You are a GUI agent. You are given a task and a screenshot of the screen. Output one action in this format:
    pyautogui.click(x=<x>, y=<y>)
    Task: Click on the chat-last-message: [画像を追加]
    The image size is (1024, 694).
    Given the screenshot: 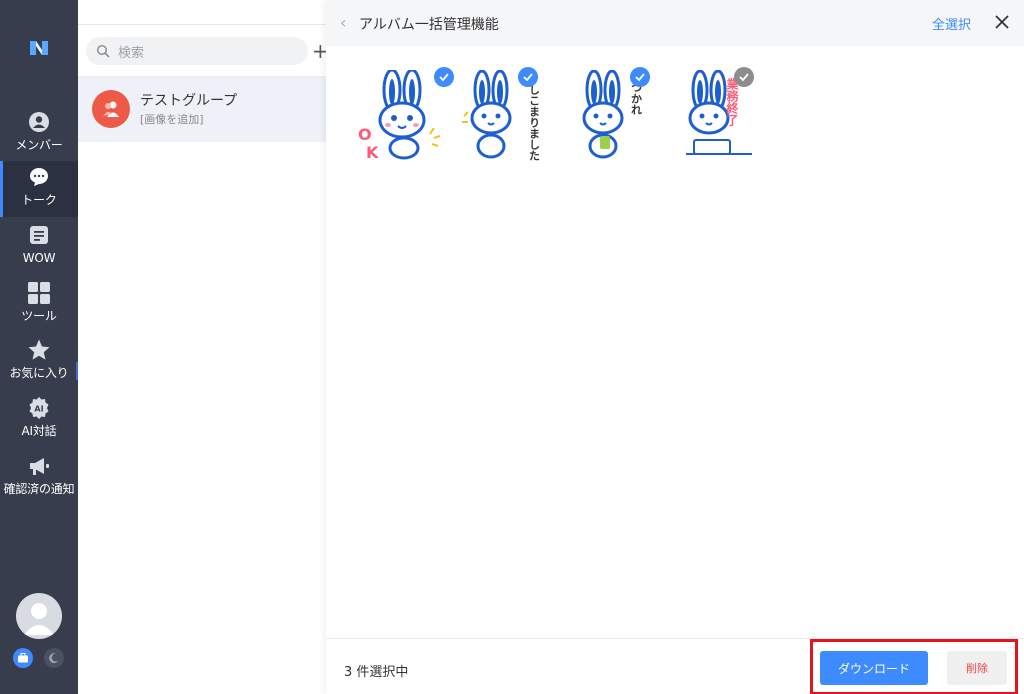 What is the action you would take?
    pyautogui.click(x=172, y=119)
    